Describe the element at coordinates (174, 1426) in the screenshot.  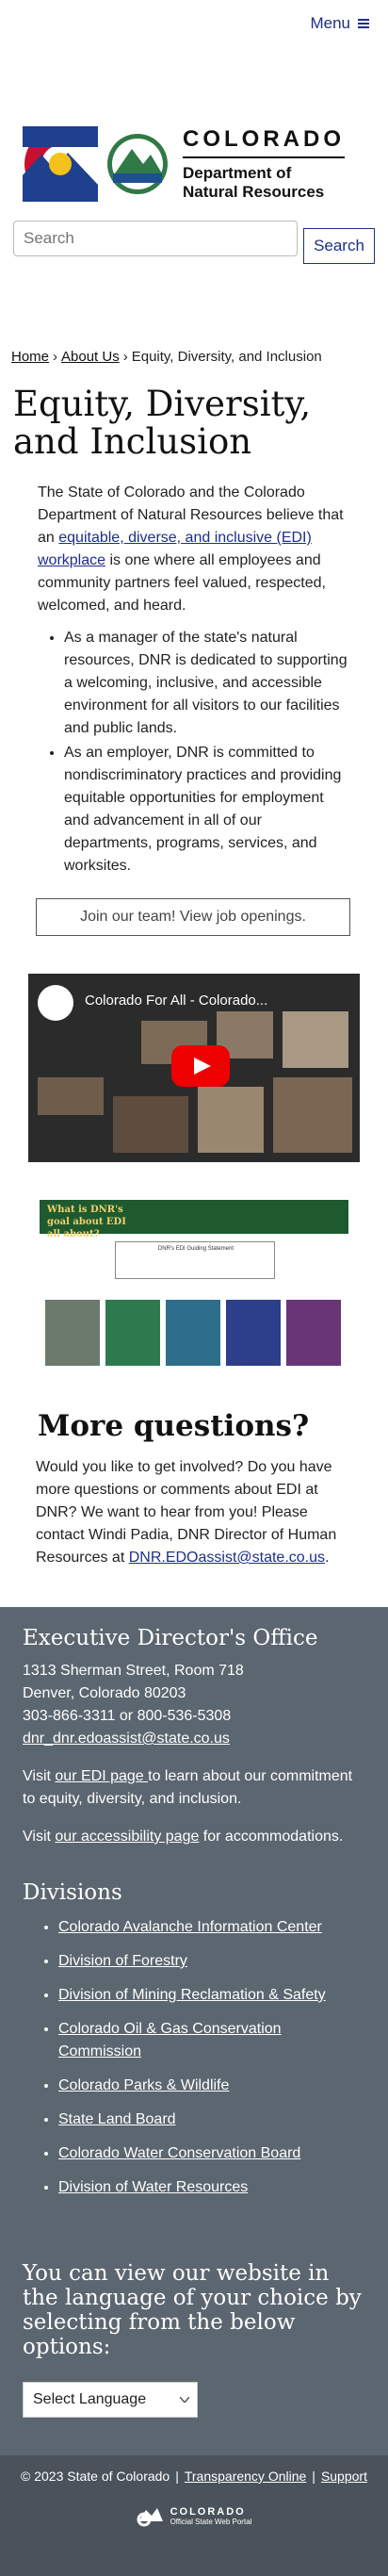
I see `more-questions-heading: More questions?` at that location.